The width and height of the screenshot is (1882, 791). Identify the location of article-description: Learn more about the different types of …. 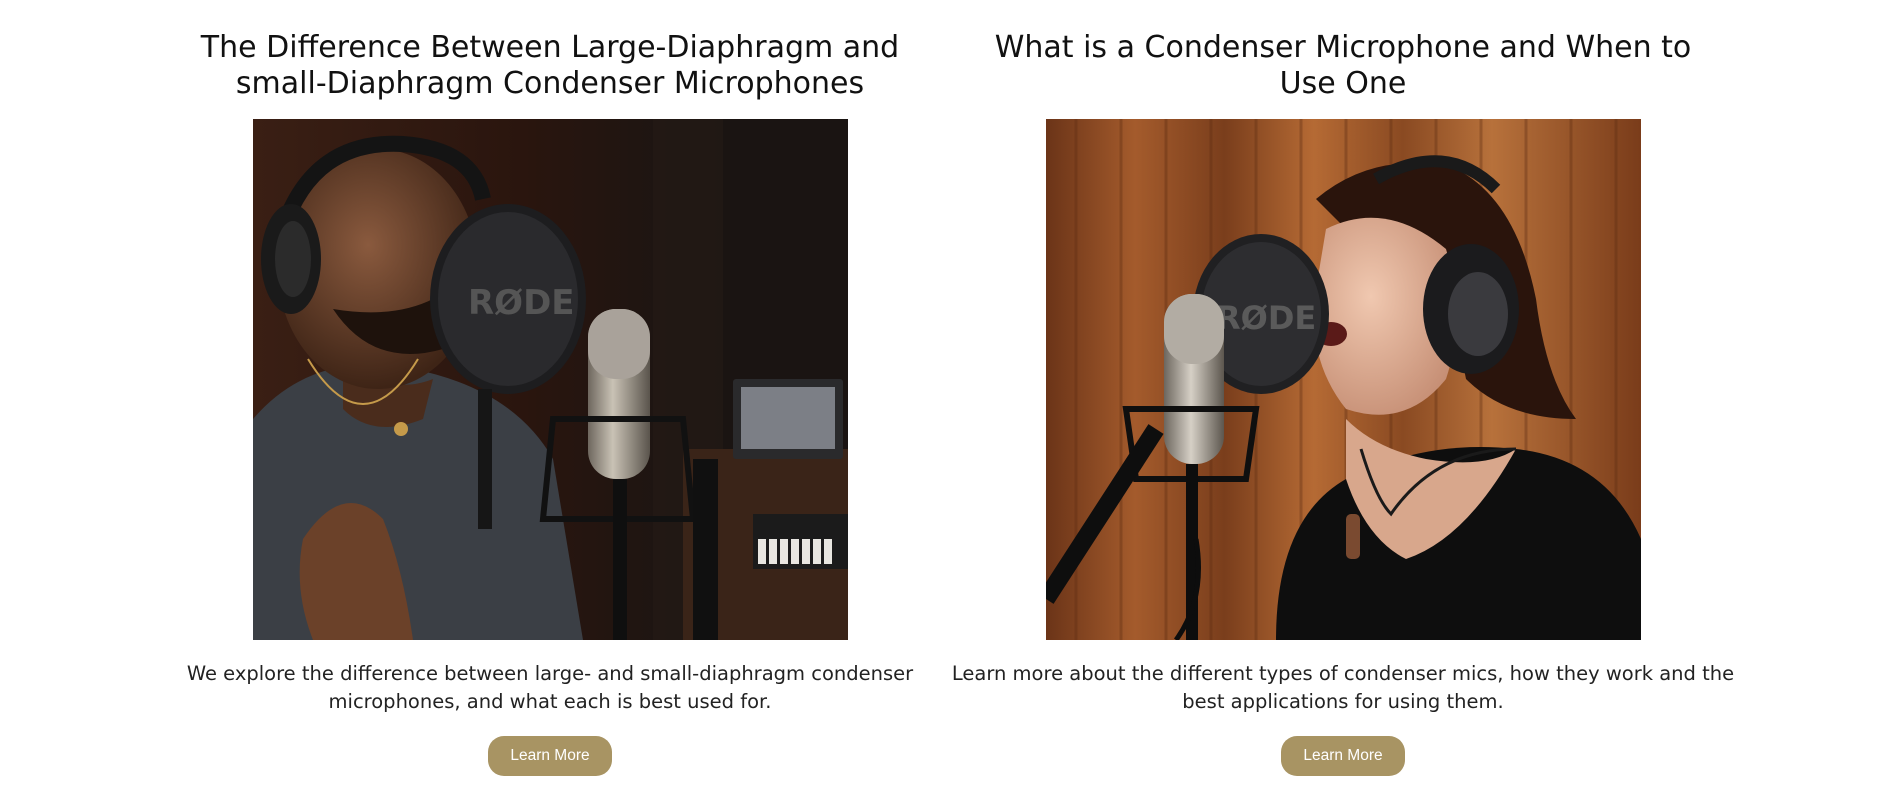
(1343, 687).